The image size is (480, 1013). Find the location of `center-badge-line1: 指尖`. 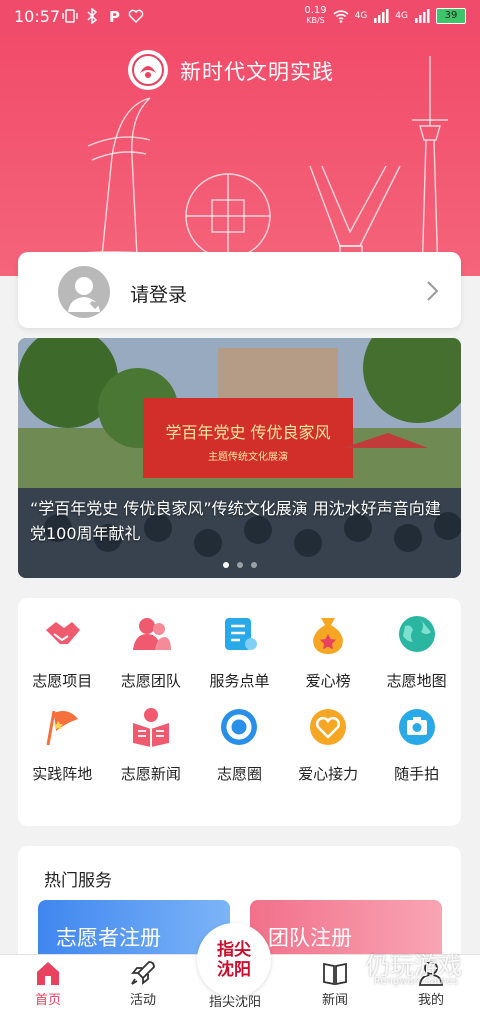

center-badge-line1: 指尖 is located at coordinates (234, 950).